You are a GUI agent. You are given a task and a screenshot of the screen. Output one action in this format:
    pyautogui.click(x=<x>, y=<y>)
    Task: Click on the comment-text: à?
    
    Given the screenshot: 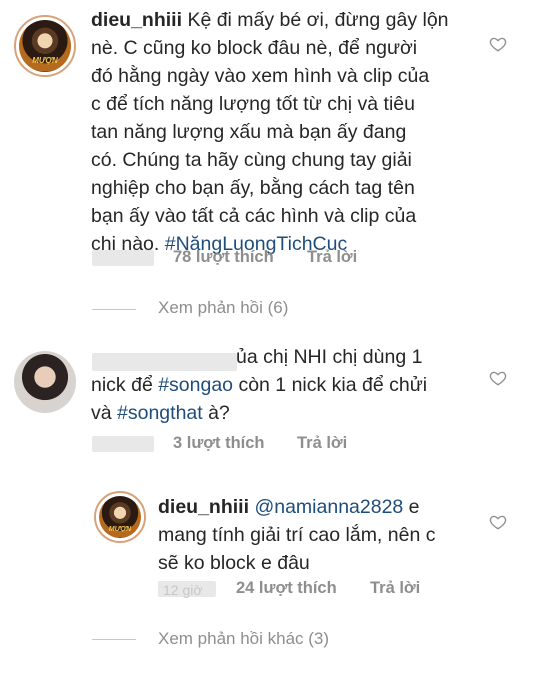 What is the action you would take?
    pyautogui.click(x=216, y=413)
    